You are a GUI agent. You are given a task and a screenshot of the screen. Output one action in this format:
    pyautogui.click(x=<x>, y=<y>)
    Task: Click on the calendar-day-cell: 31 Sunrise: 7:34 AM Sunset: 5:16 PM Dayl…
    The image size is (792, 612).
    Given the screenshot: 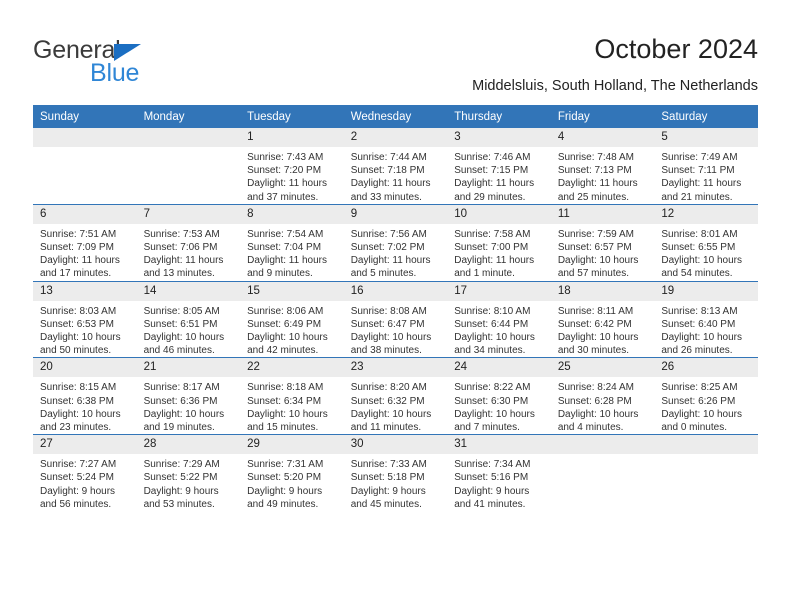 What is the action you would take?
    pyautogui.click(x=499, y=473)
    